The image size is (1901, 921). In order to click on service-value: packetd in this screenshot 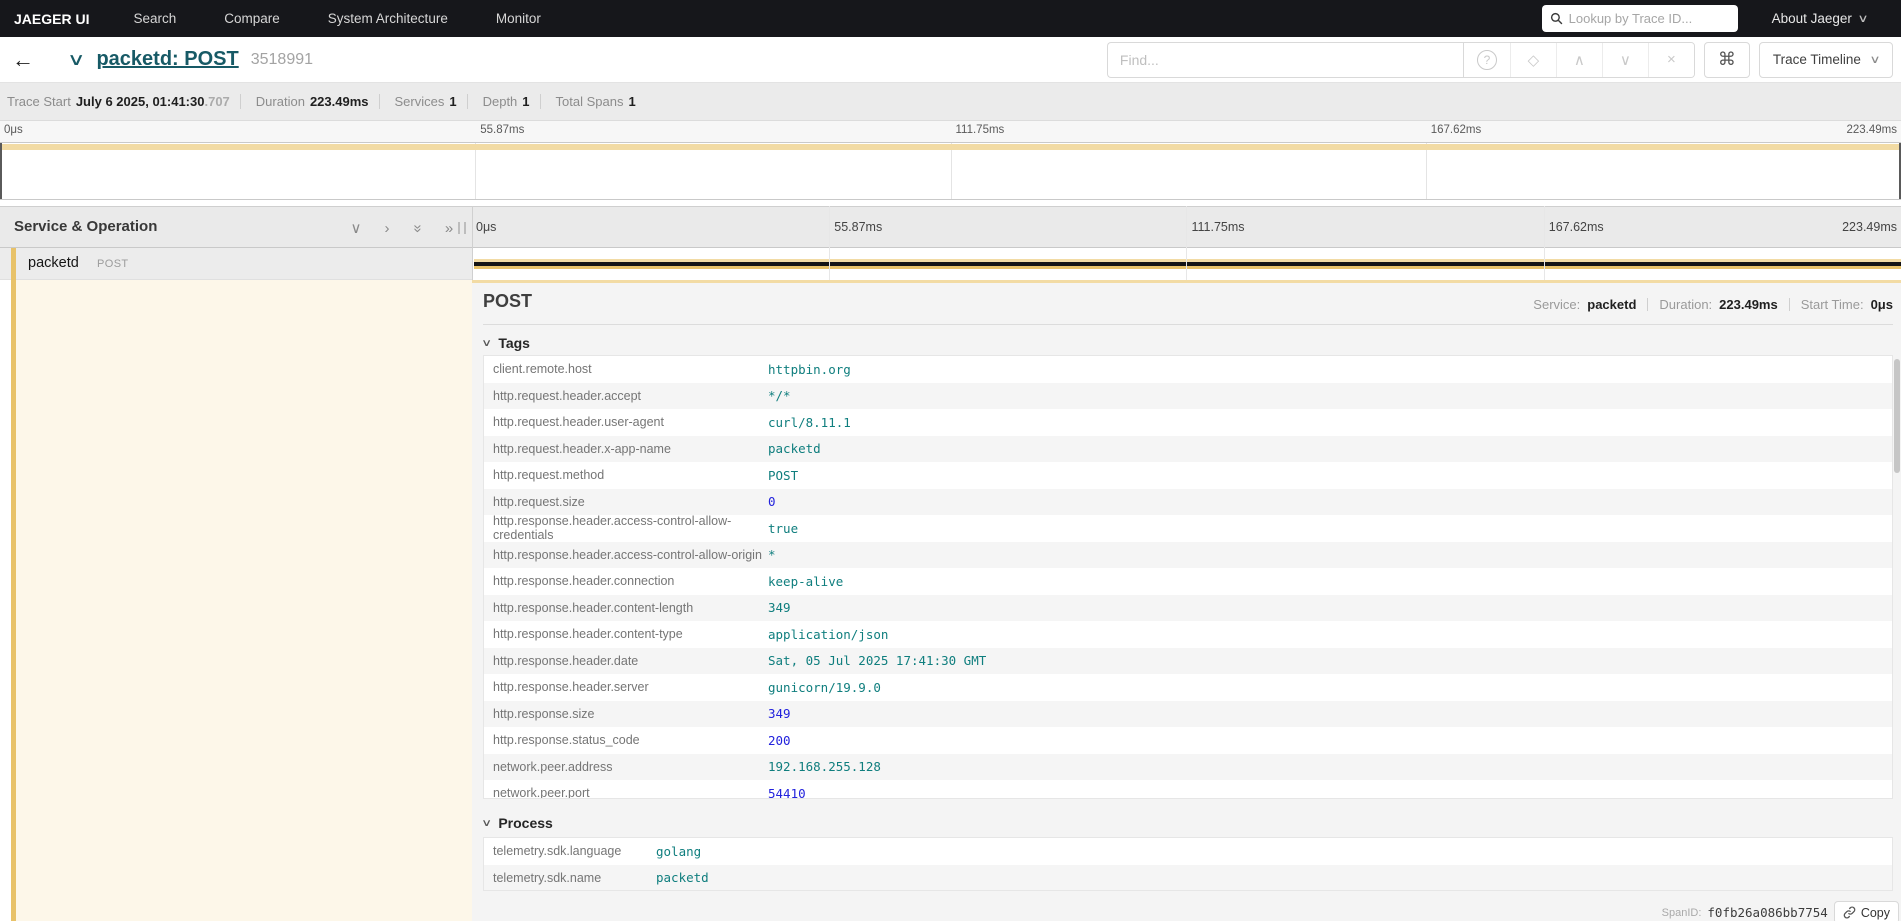, I will do `click(1612, 304)`.